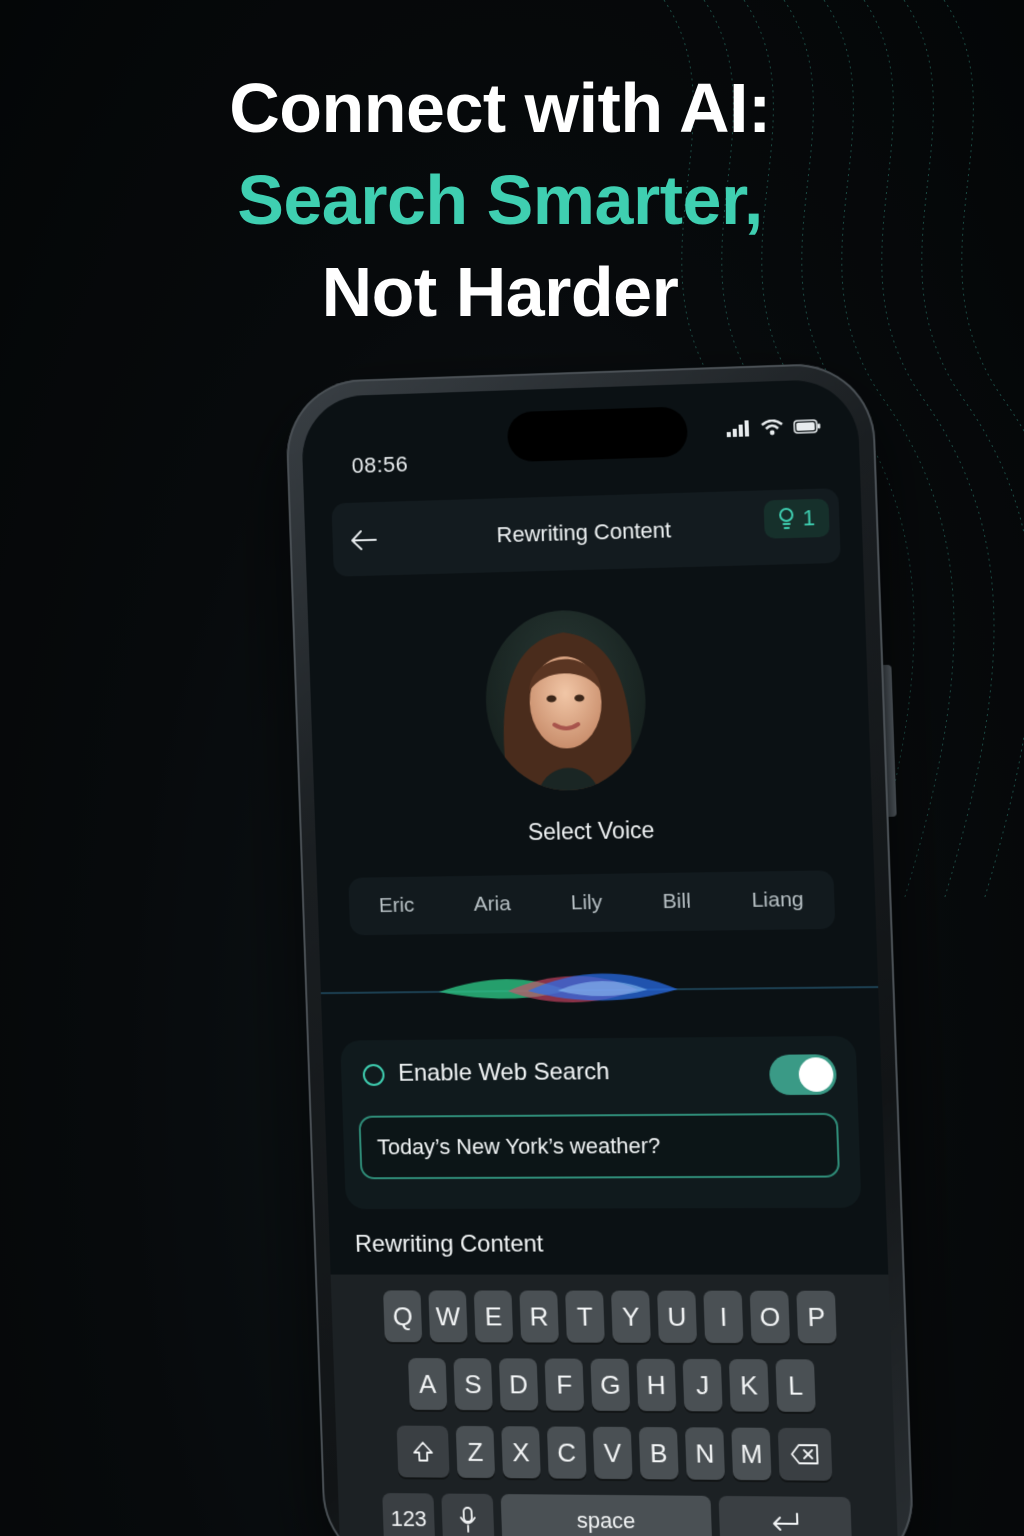 The image size is (1024, 1536). Describe the element at coordinates (409, 1514) in the screenshot. I see `numbers-key: 123` at that location.